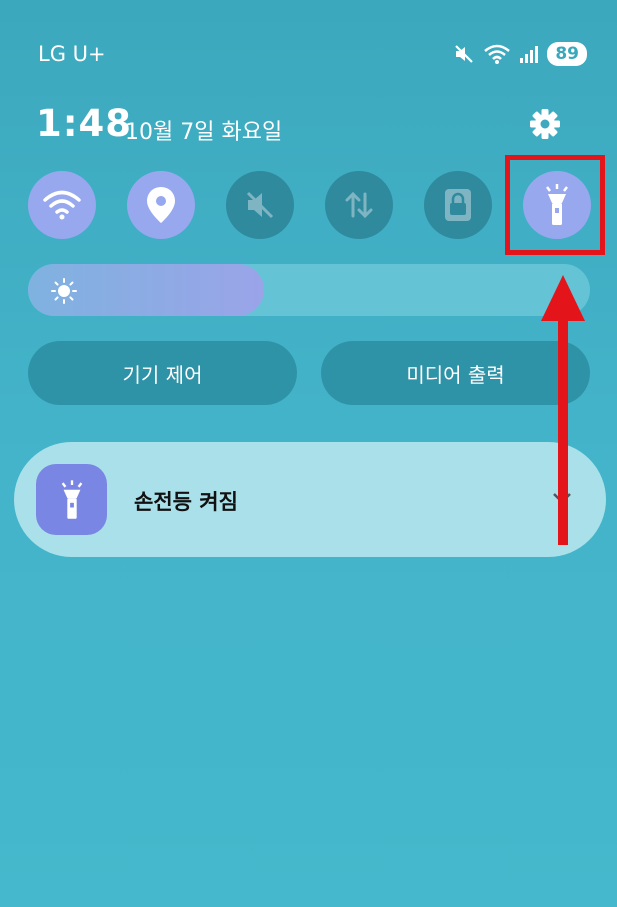 Image resolution: width=617 pixels, height=907 pixels. Describe the element at coordinates (84, 123) in the screenshot. I see `clock: 1:48` at that location.